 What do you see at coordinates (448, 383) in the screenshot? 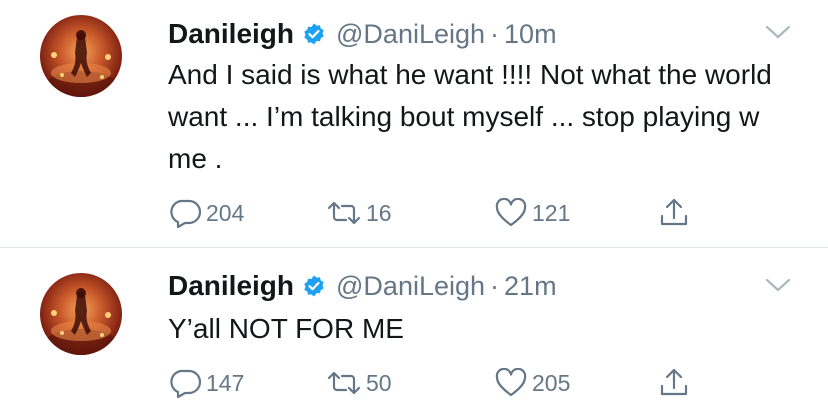
I see `tweet-actions: 147 50 205` at bounding box center [448, 383].